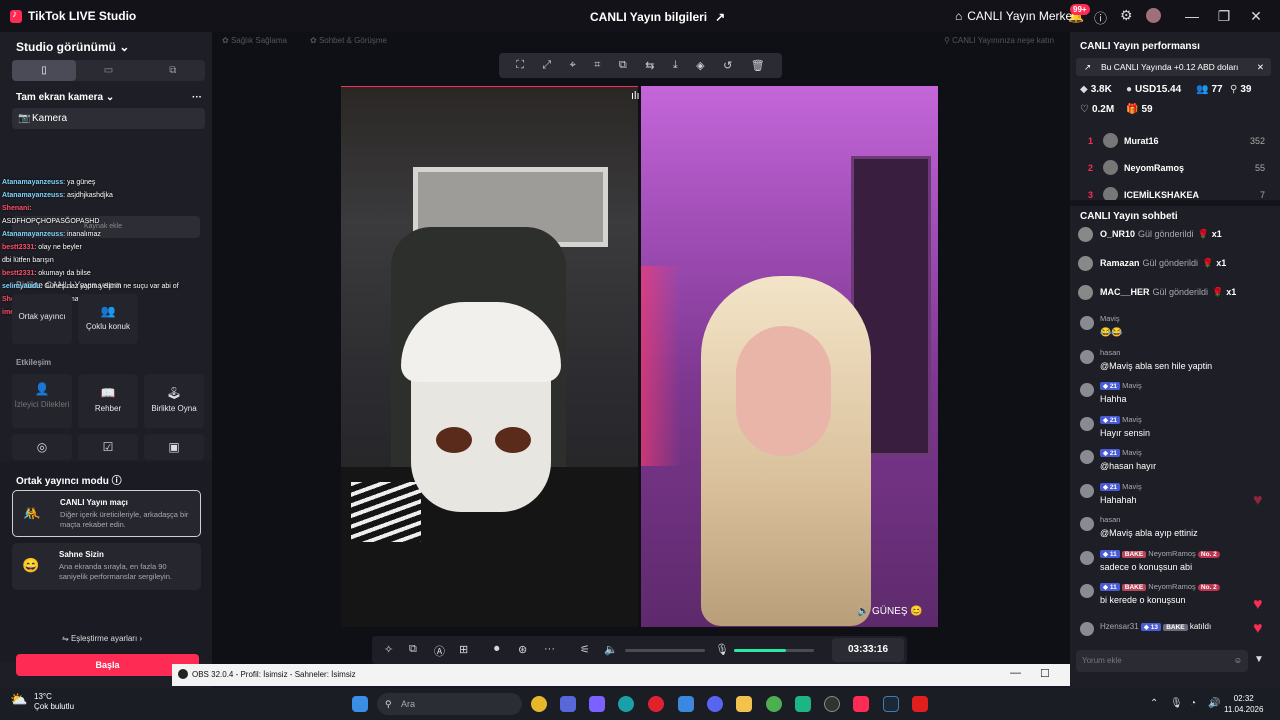  What do you see at coordinates (254, 40) in the screenshot?
I see `hint-health: ✿ Sağlık Sağlama` at bounding box center [254, 40].